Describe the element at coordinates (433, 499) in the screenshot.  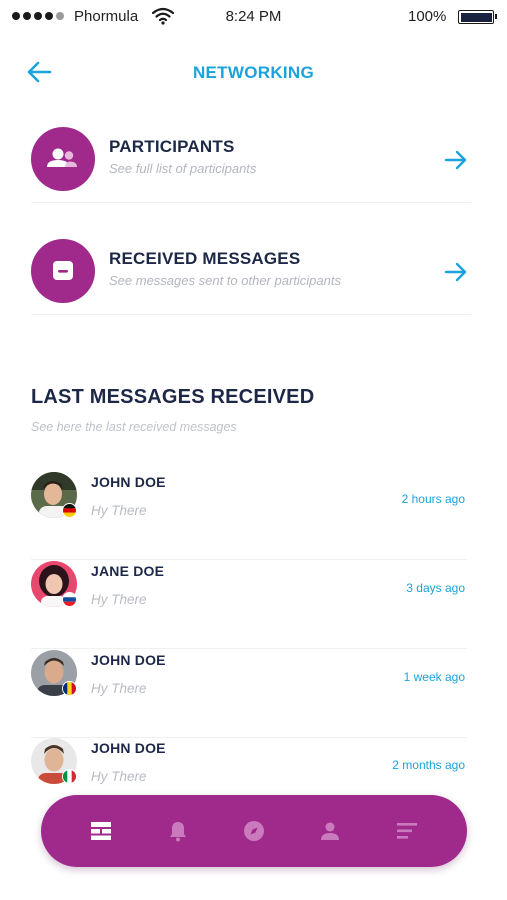
I see `message-time: 2 hours ago` at that location.